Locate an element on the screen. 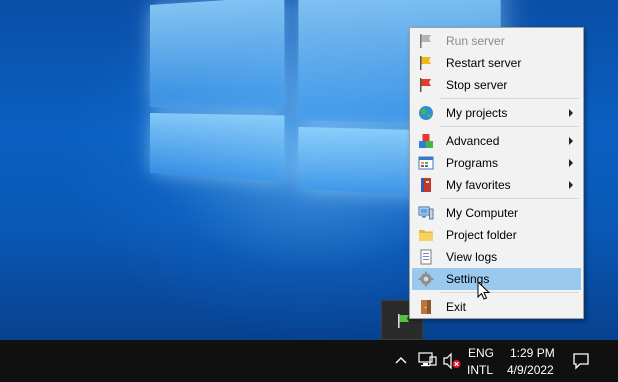  menu-item-label: My favorites is located at coordinates (478, 185).